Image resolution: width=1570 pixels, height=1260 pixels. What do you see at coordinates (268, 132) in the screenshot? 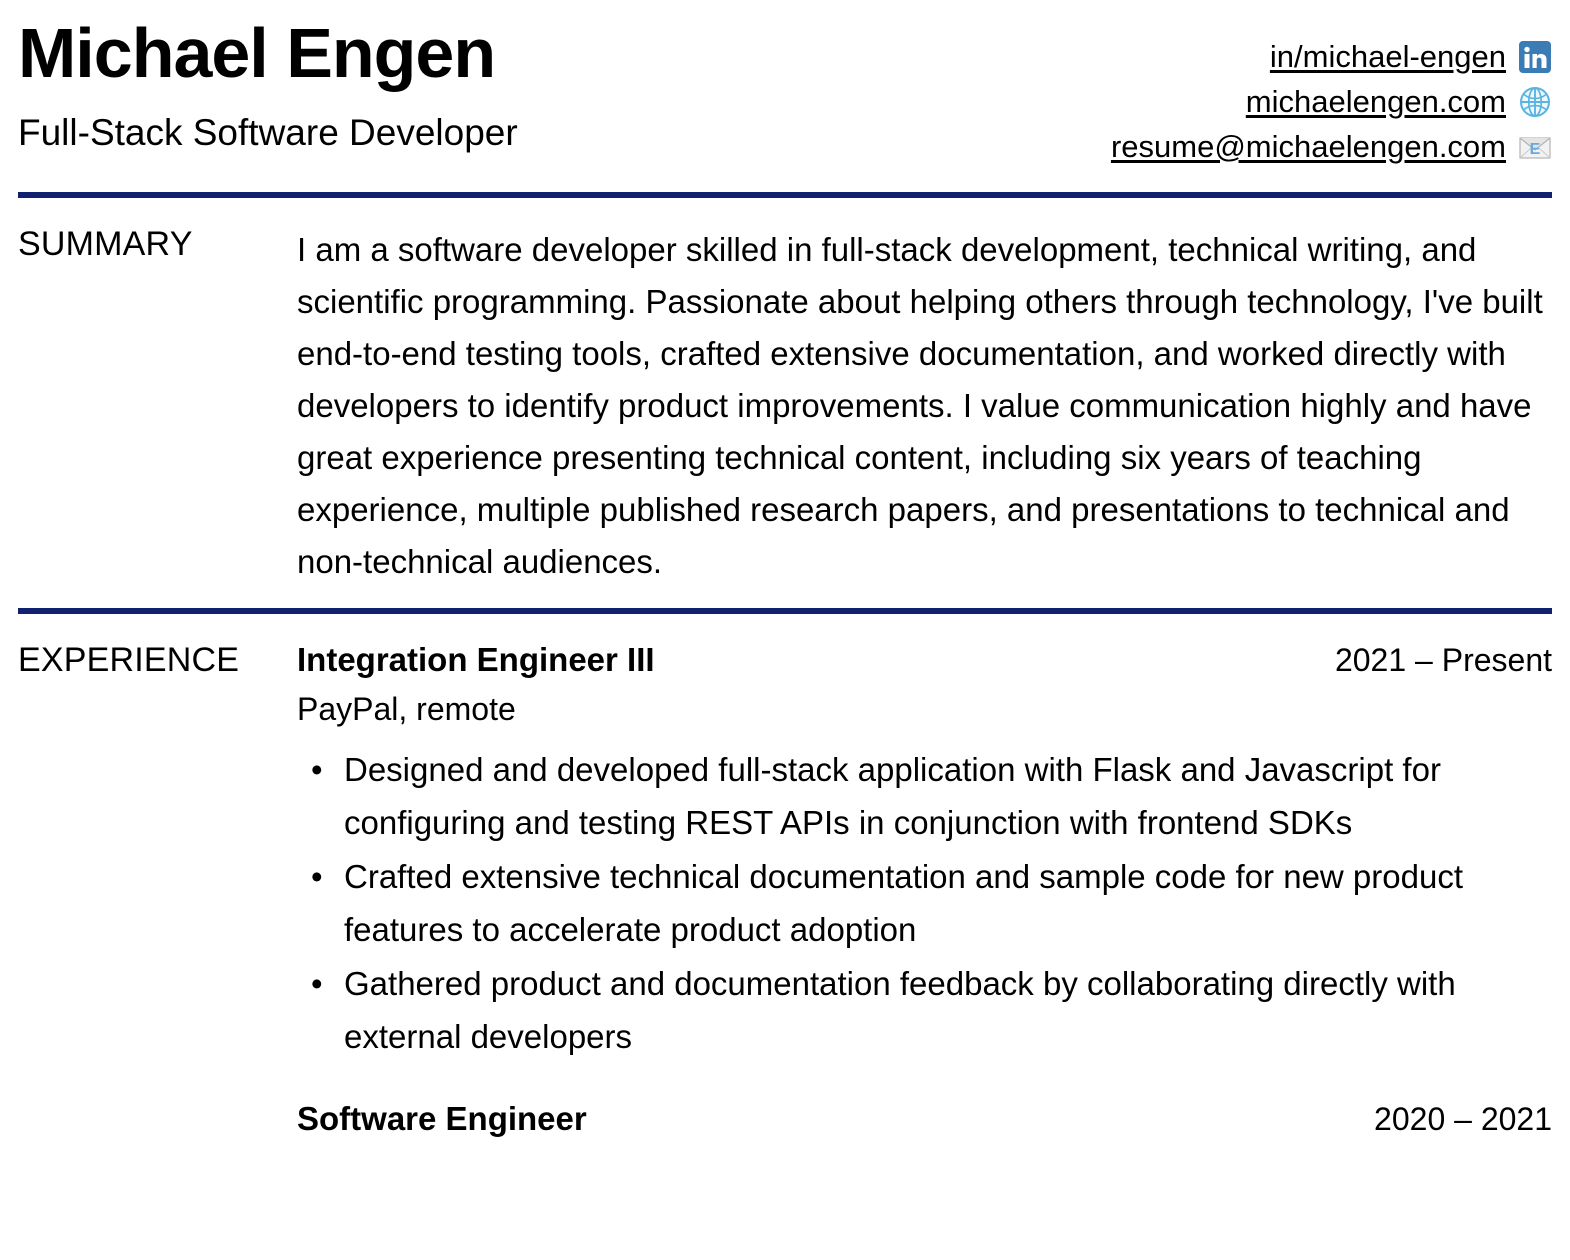
I see `professional-title: Full-Stack Software Developer` at bounding box center [268, 132].